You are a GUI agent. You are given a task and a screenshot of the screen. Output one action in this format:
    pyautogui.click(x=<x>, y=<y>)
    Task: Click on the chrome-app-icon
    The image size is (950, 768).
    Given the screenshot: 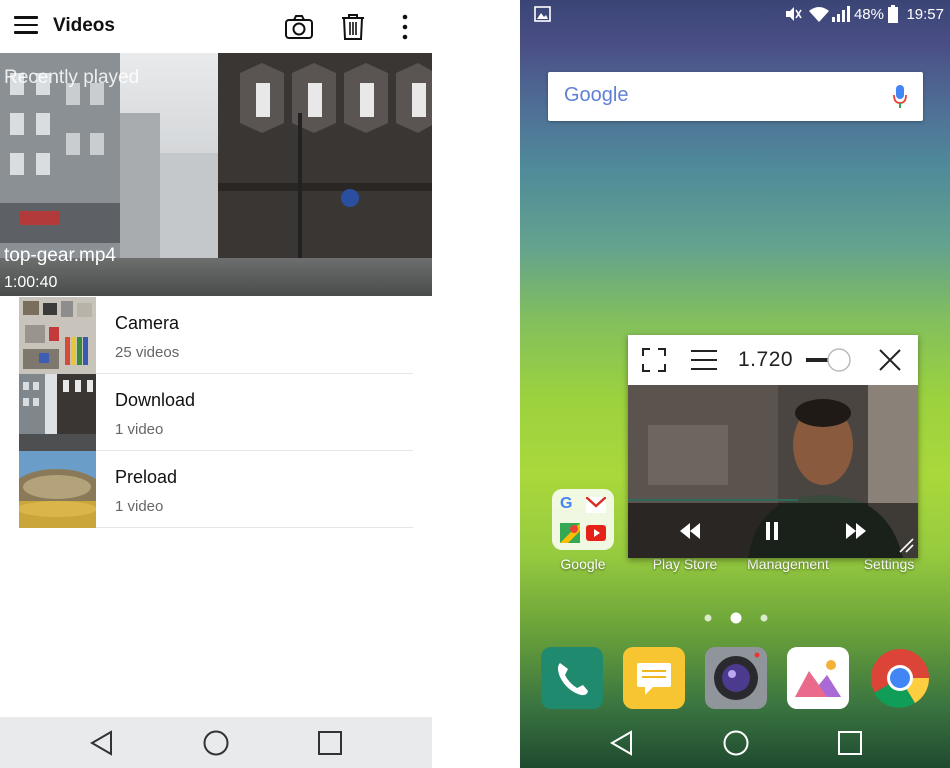 What is the action you would take?
    pyautogui.click(x=900, y=678)
    